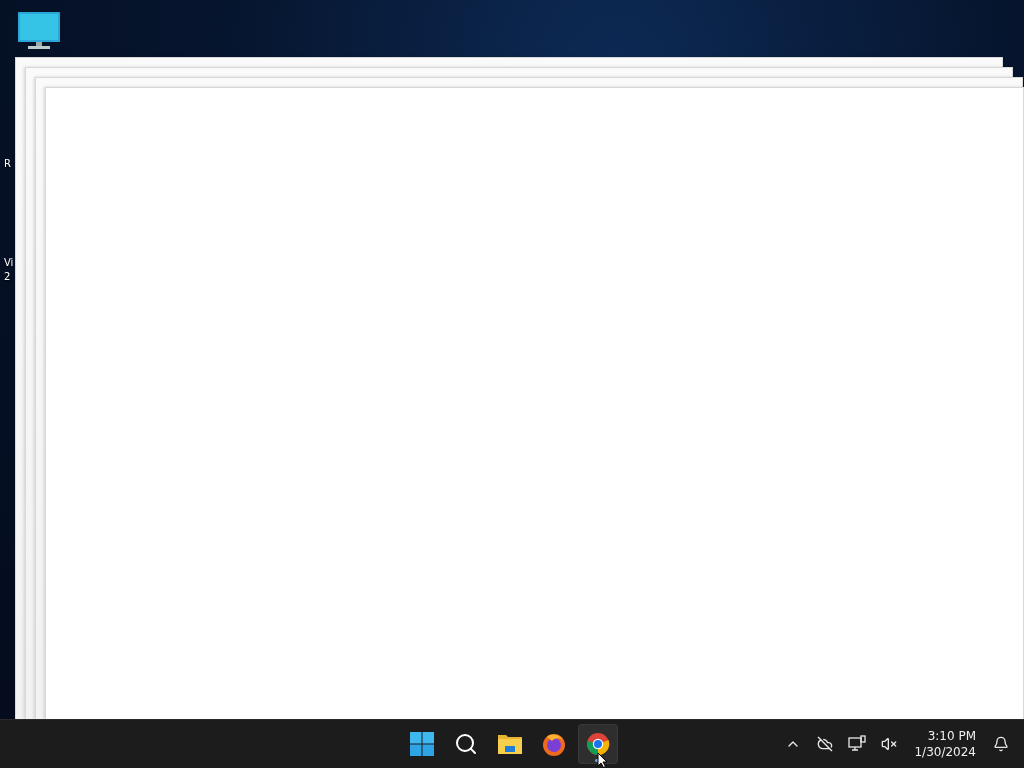 The width and height of the screenshot is (1024, 768). I want to click on desktop-icon-label: R, so click(7, 164).